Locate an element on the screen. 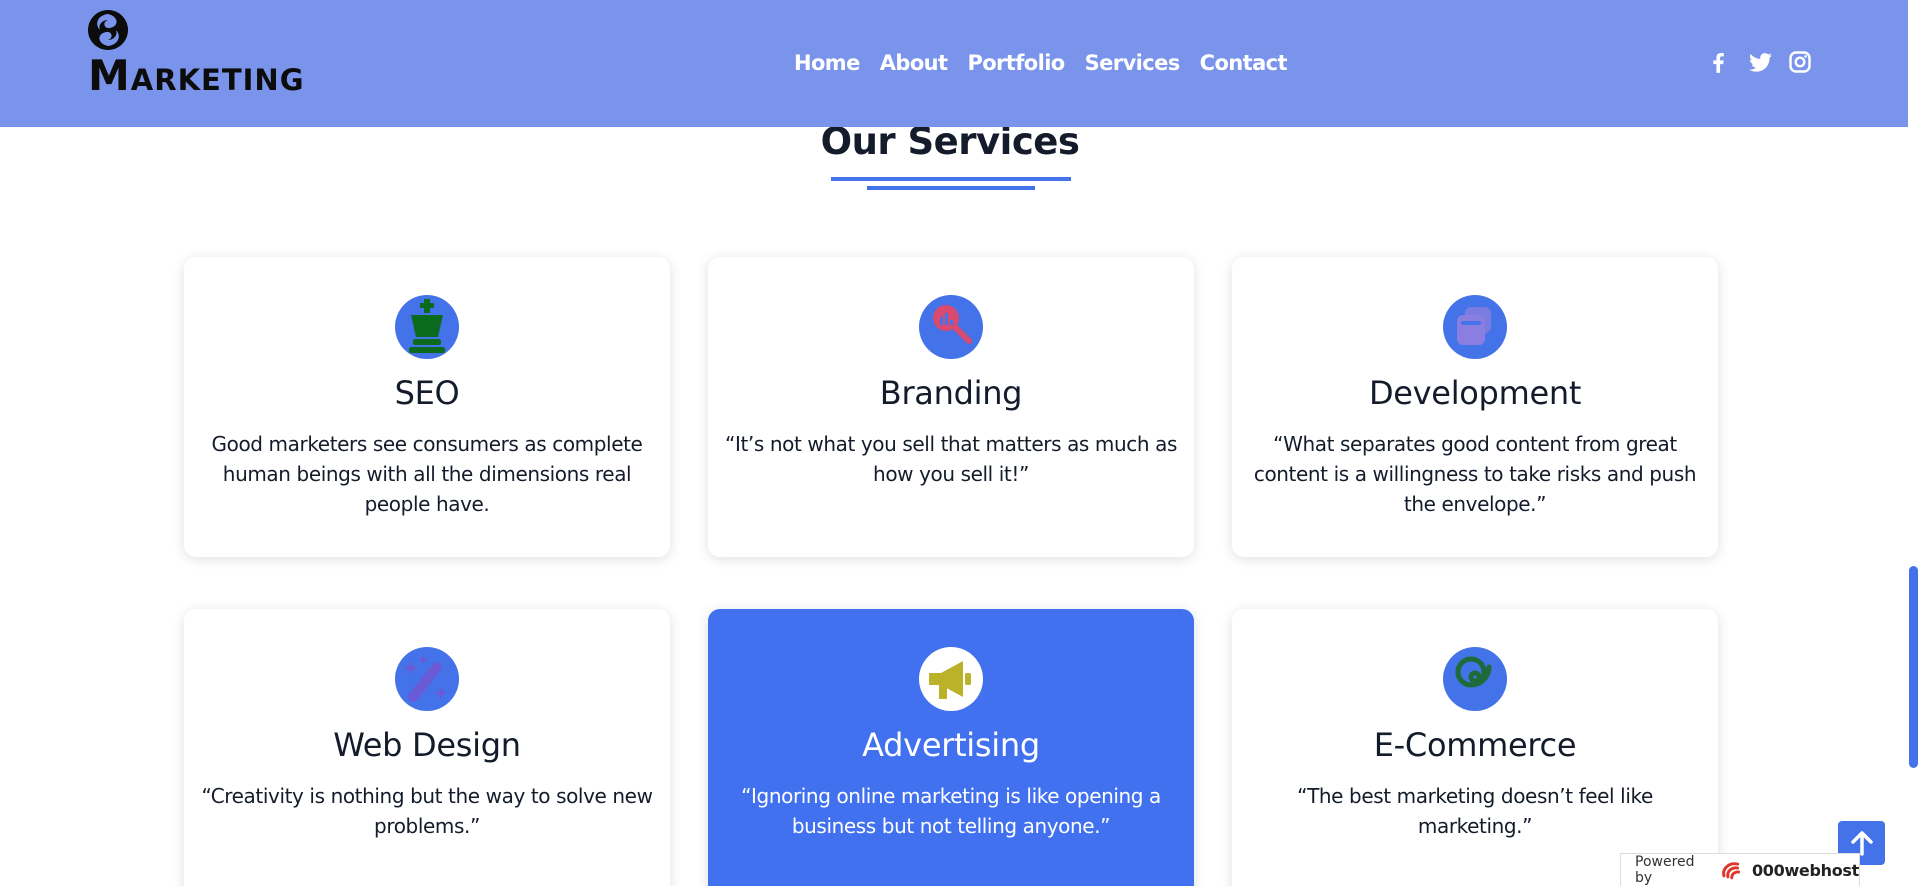 This screenshot has width=1920, height=886. nav-services: Services is located at coordinates (1133, 63).